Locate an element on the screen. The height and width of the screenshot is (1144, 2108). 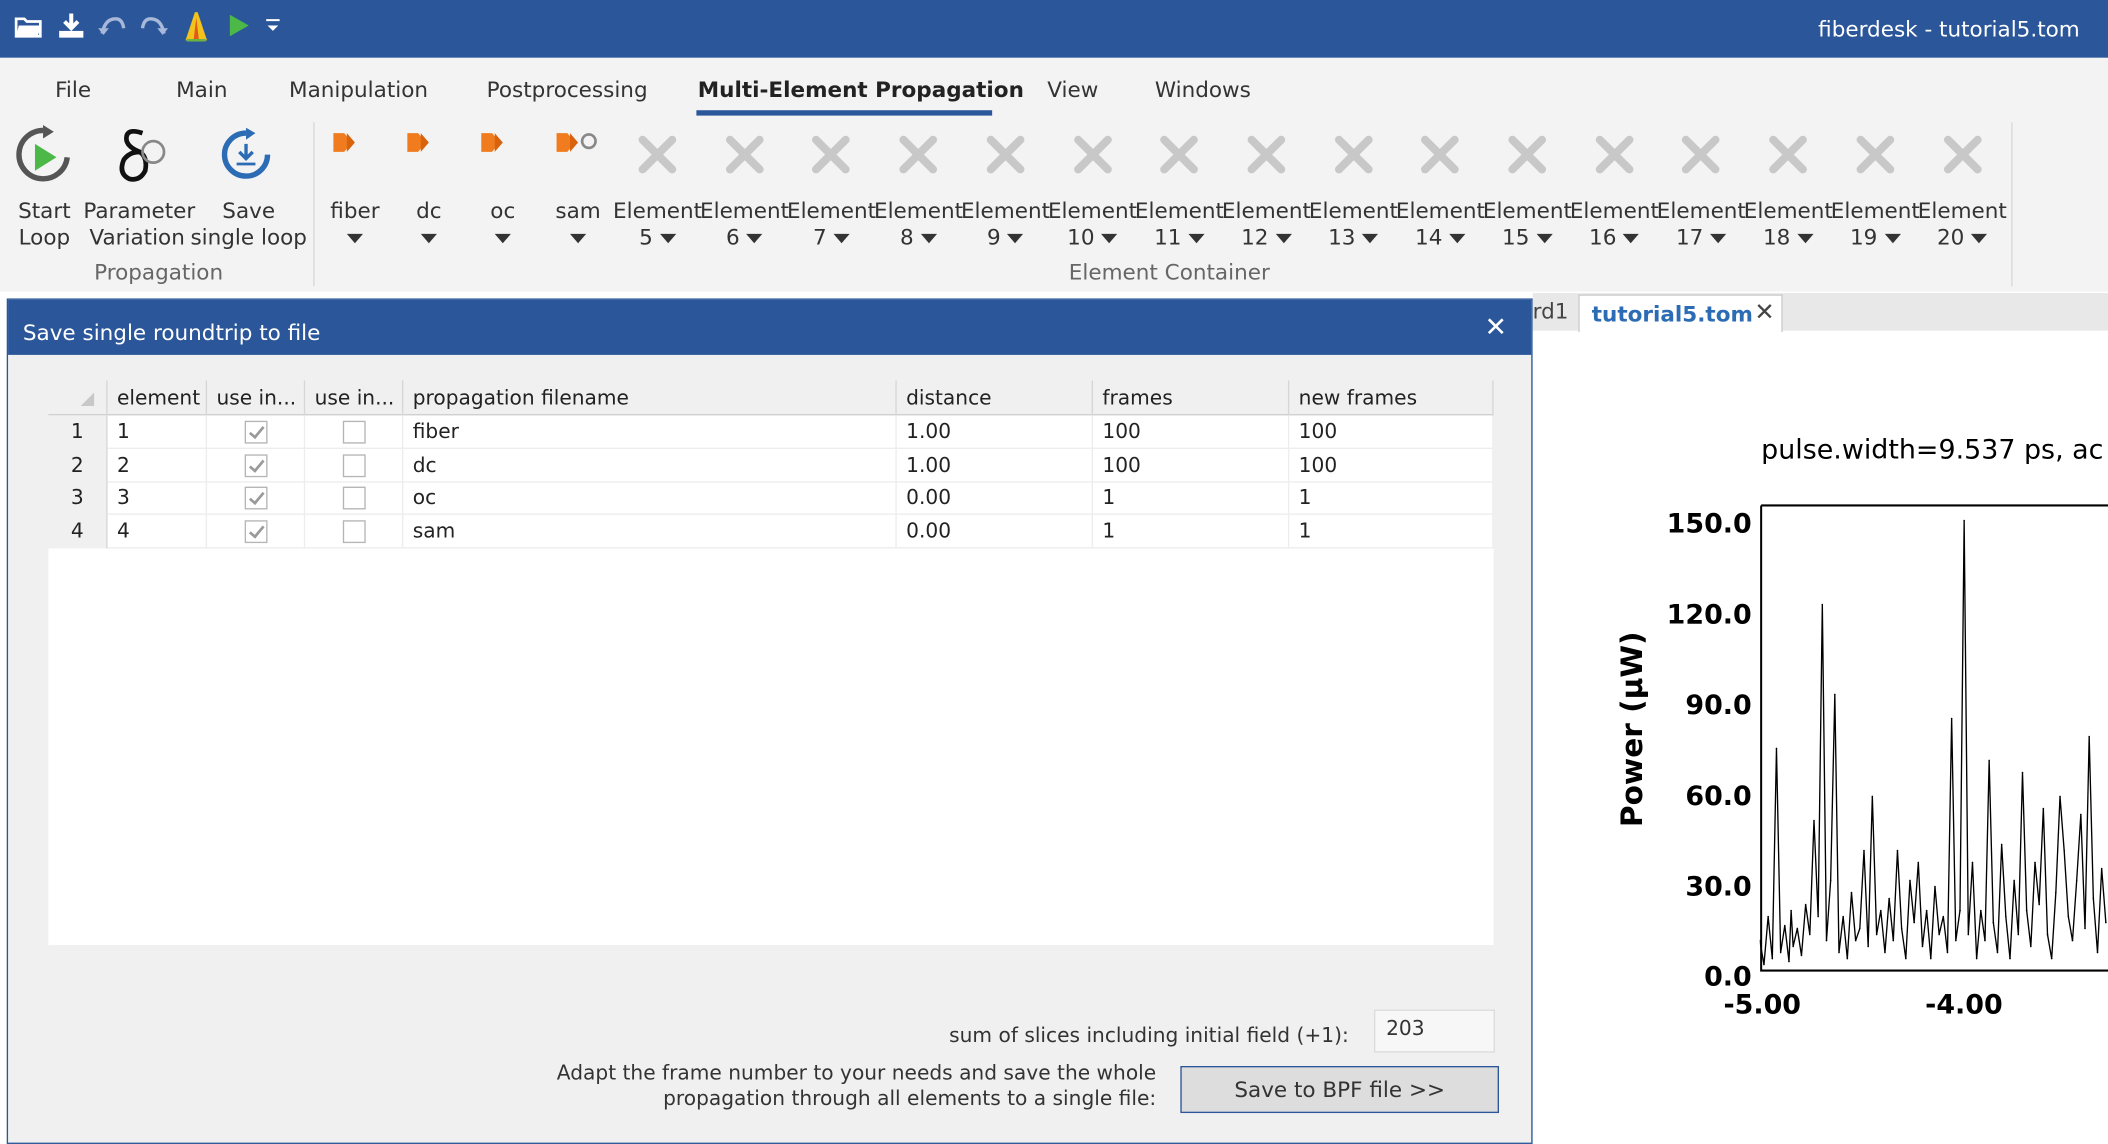
element-button-12: Element 12 is located at coordinates (1266, 225).